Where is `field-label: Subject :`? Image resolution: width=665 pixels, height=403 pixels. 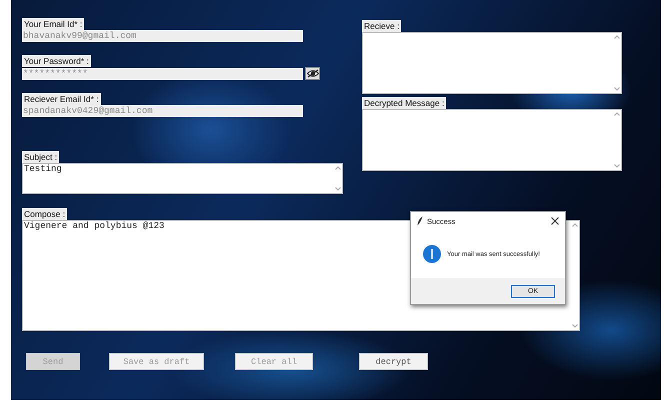
field-label: Subject : is located at coordinates (41, 157).